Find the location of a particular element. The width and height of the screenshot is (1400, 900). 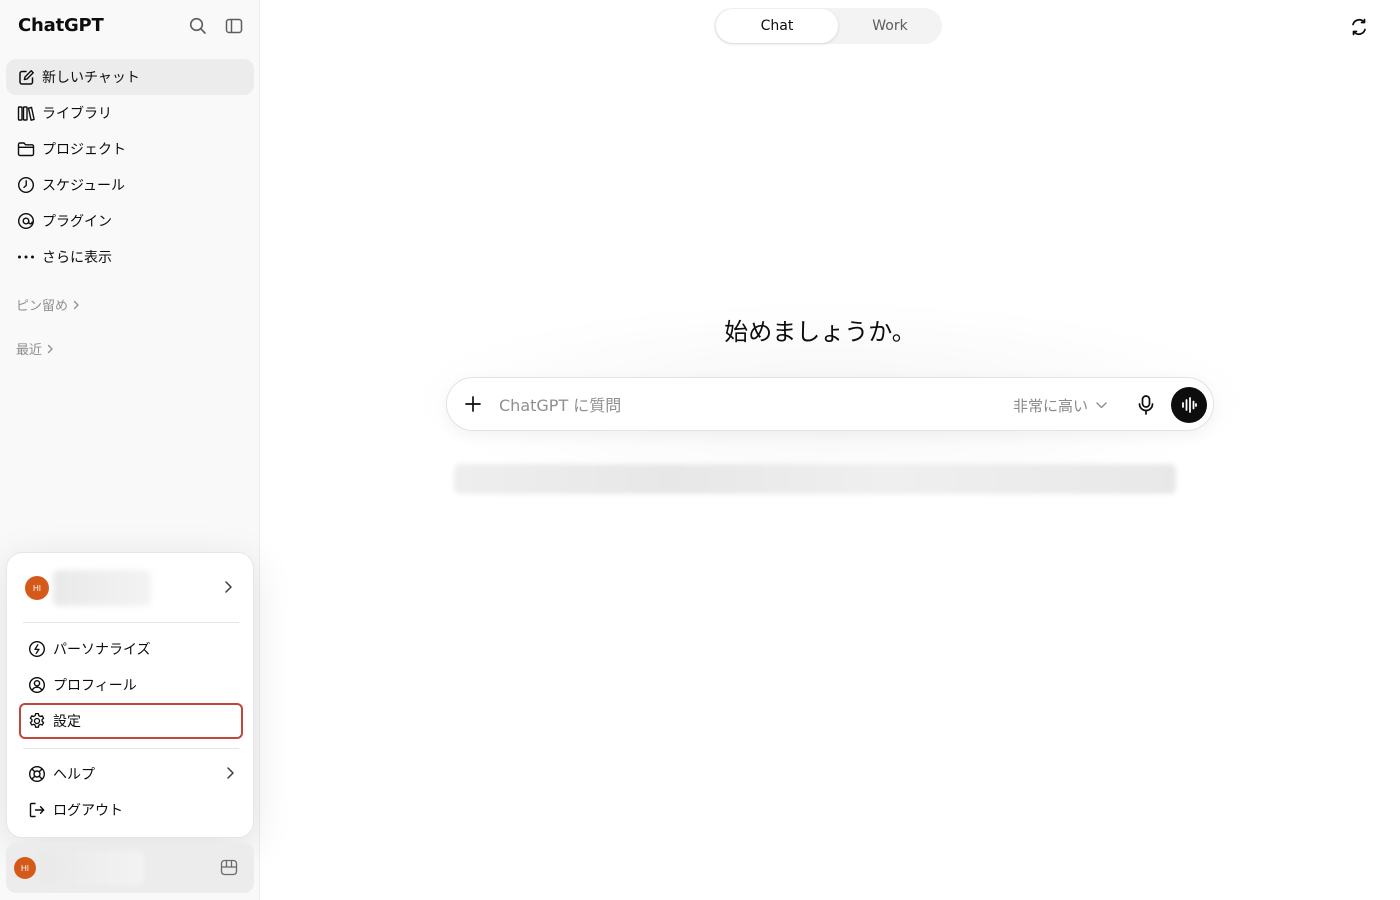

menu-item-profile: プロフィール is located at coordinates (131, 685).